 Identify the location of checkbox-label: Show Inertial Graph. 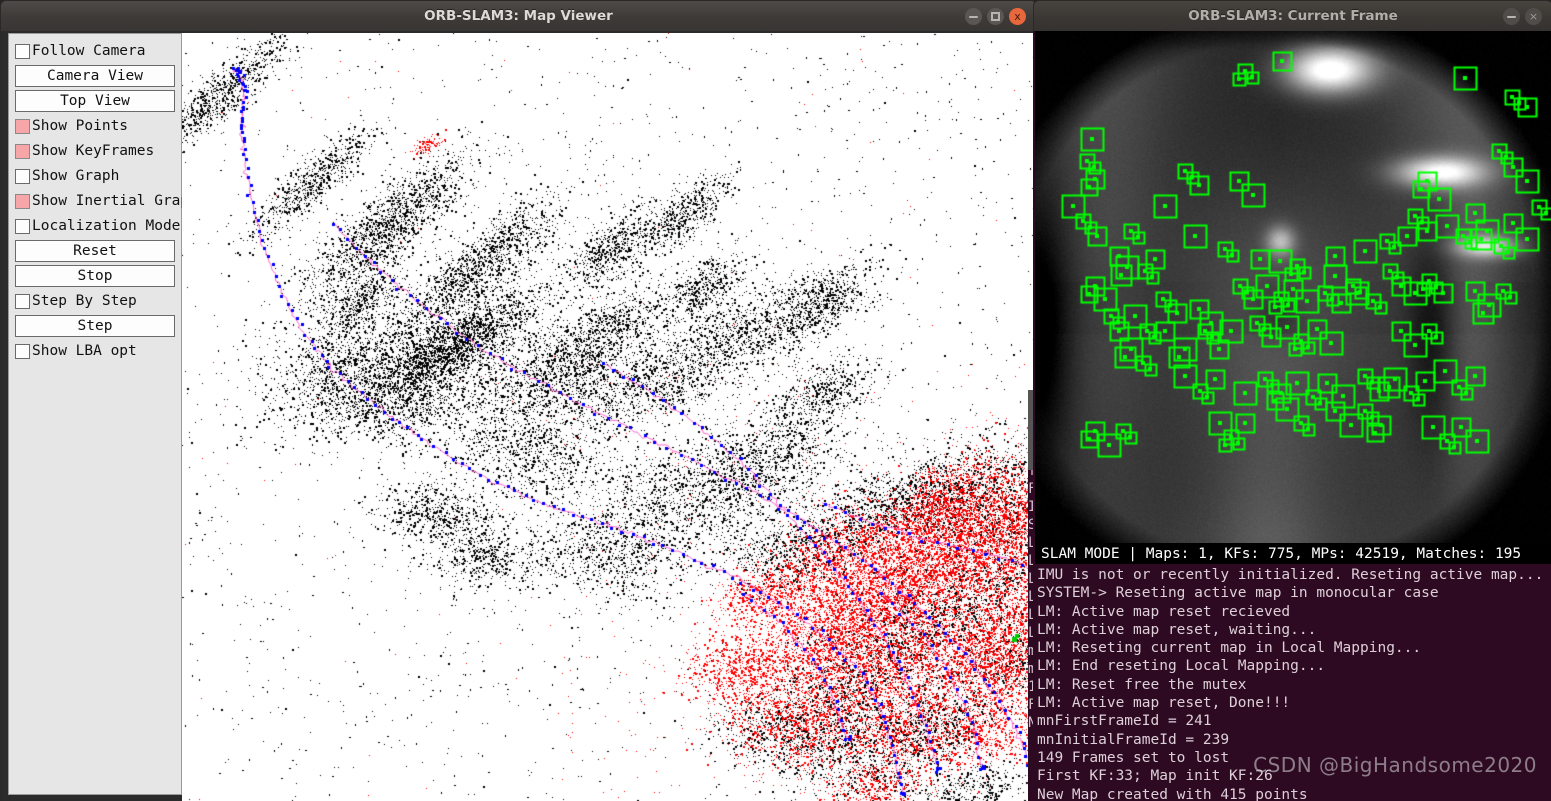
(115, 201).